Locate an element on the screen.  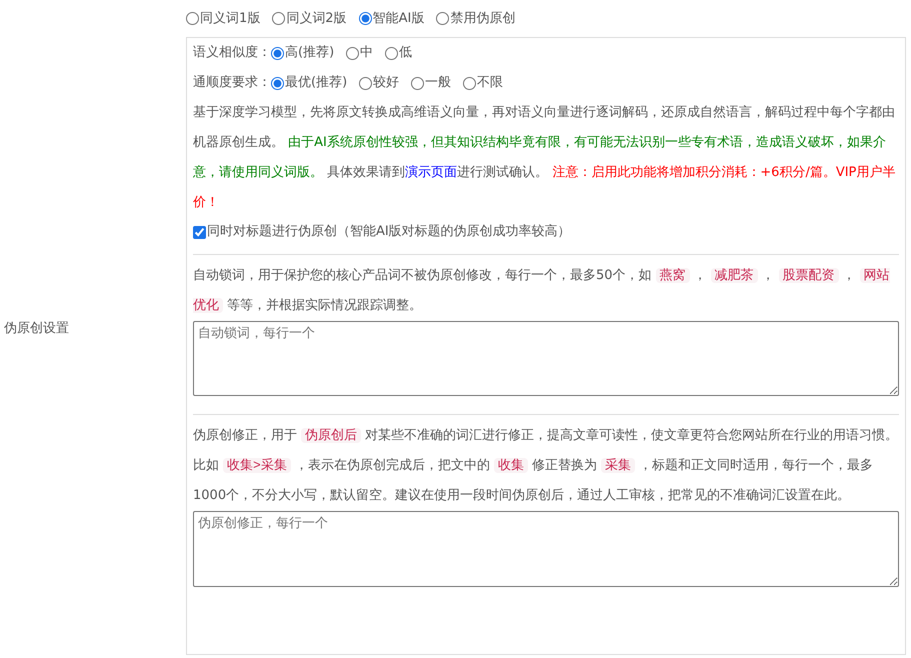
radio-label: 同义词1版 is located at coordinates (230, 19).